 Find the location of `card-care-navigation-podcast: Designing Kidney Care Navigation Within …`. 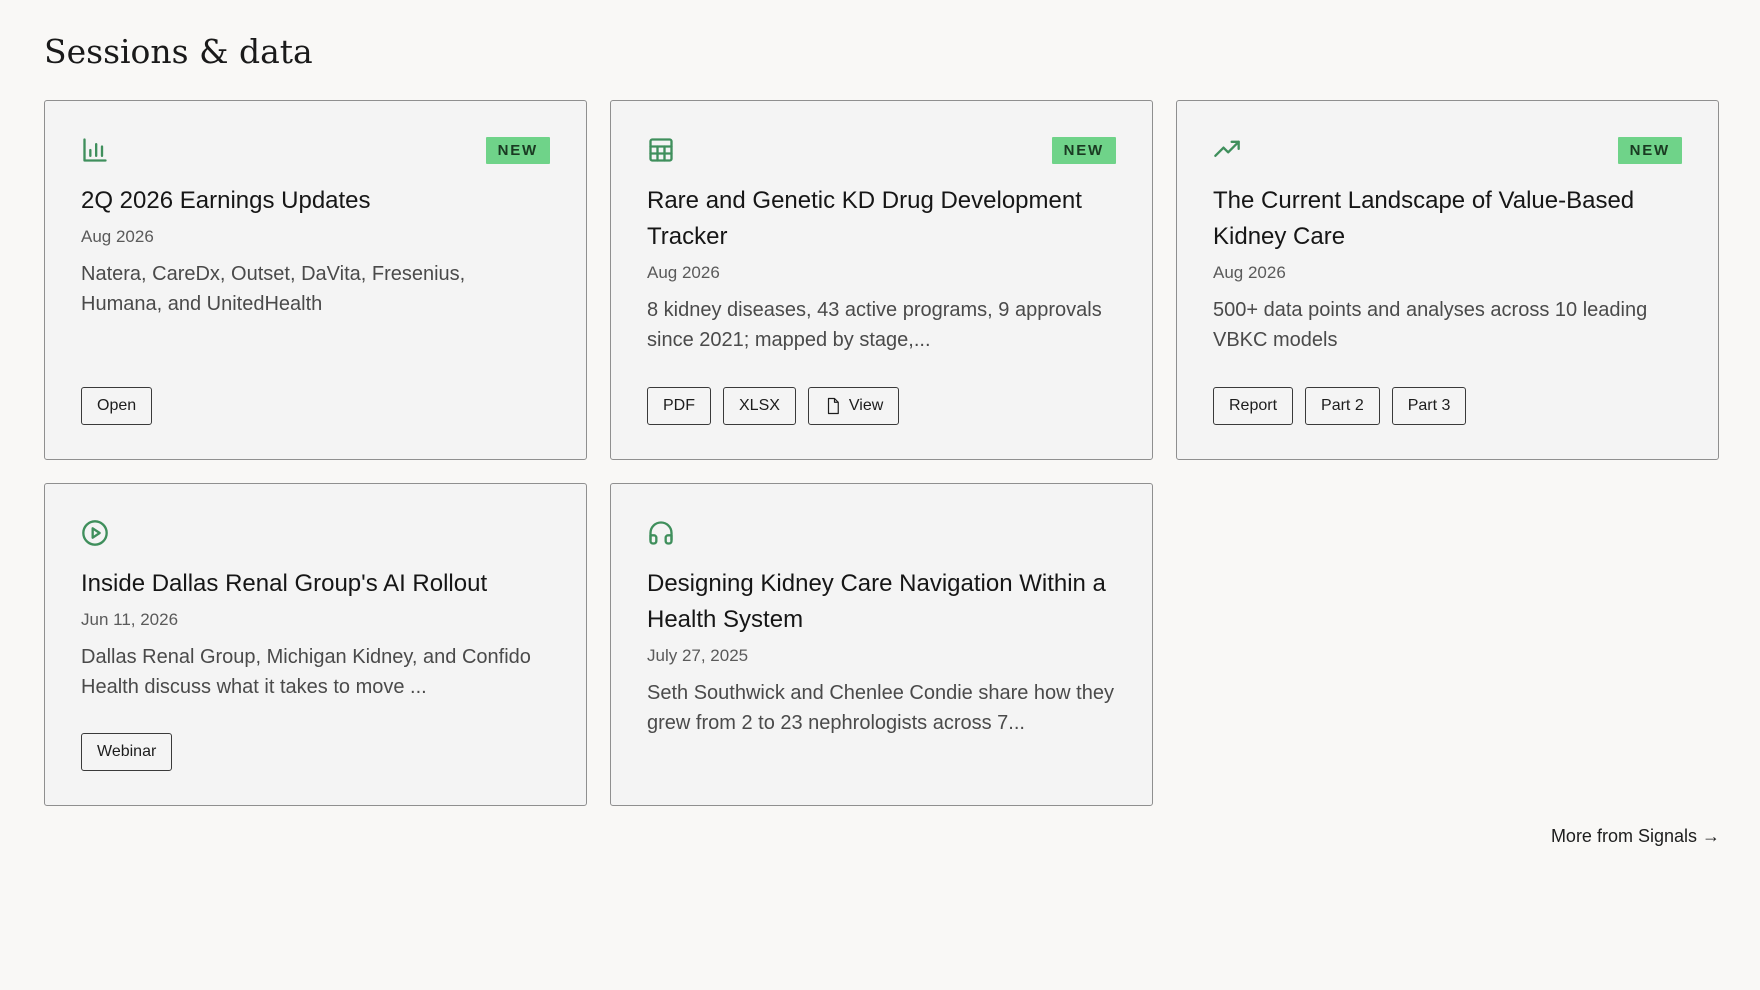

card-care-navigation-podcast: Designing Kidney Care Navigation Within … is located at coordinates (881, 644).